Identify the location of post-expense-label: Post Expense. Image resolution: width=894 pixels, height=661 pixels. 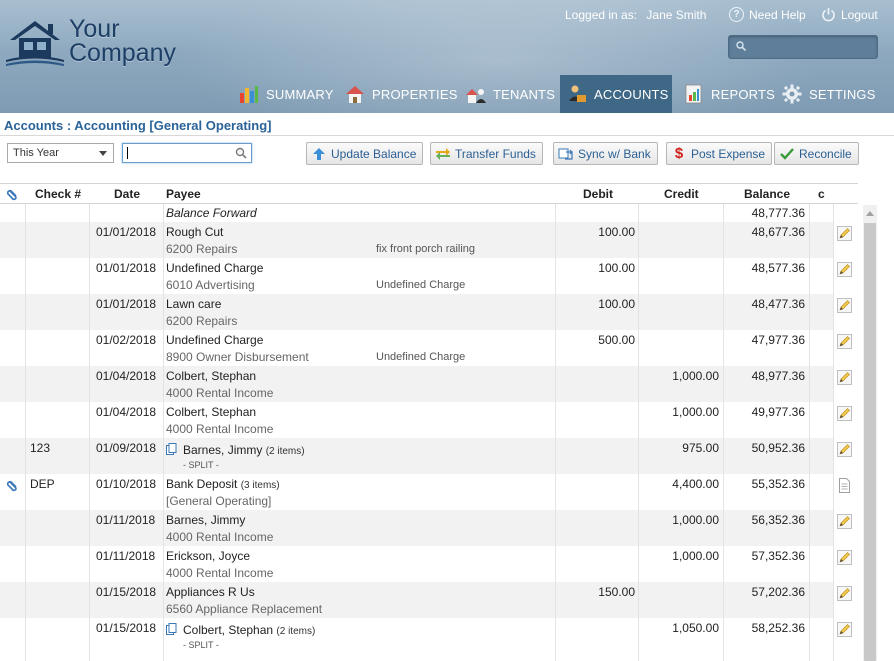
(728, 153).